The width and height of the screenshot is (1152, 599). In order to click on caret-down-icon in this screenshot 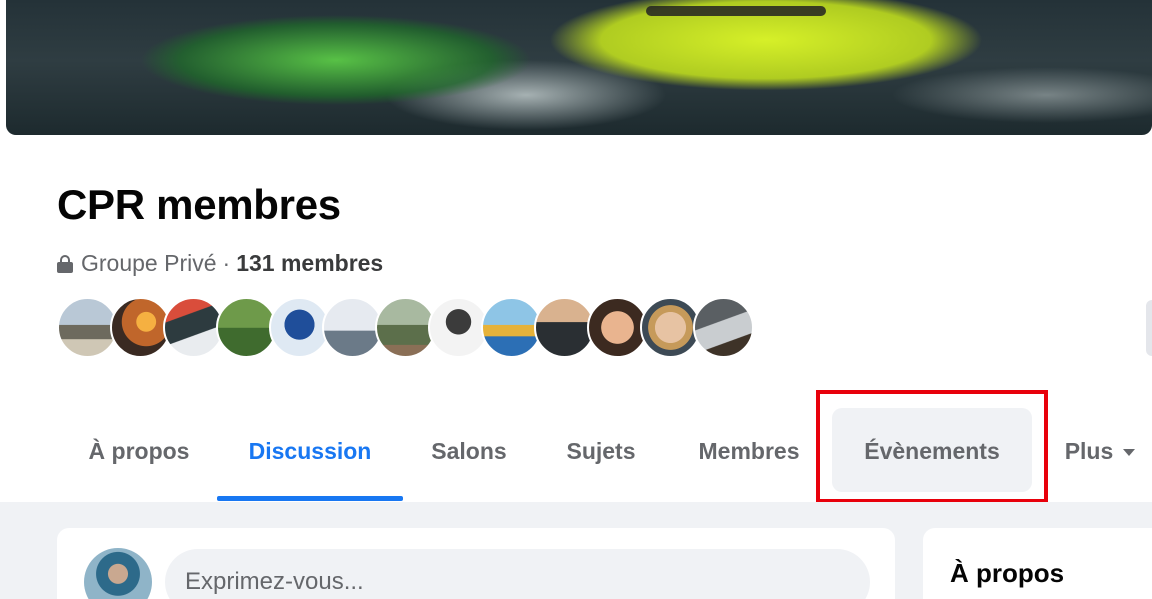, I will do `click(1129, 452)`.